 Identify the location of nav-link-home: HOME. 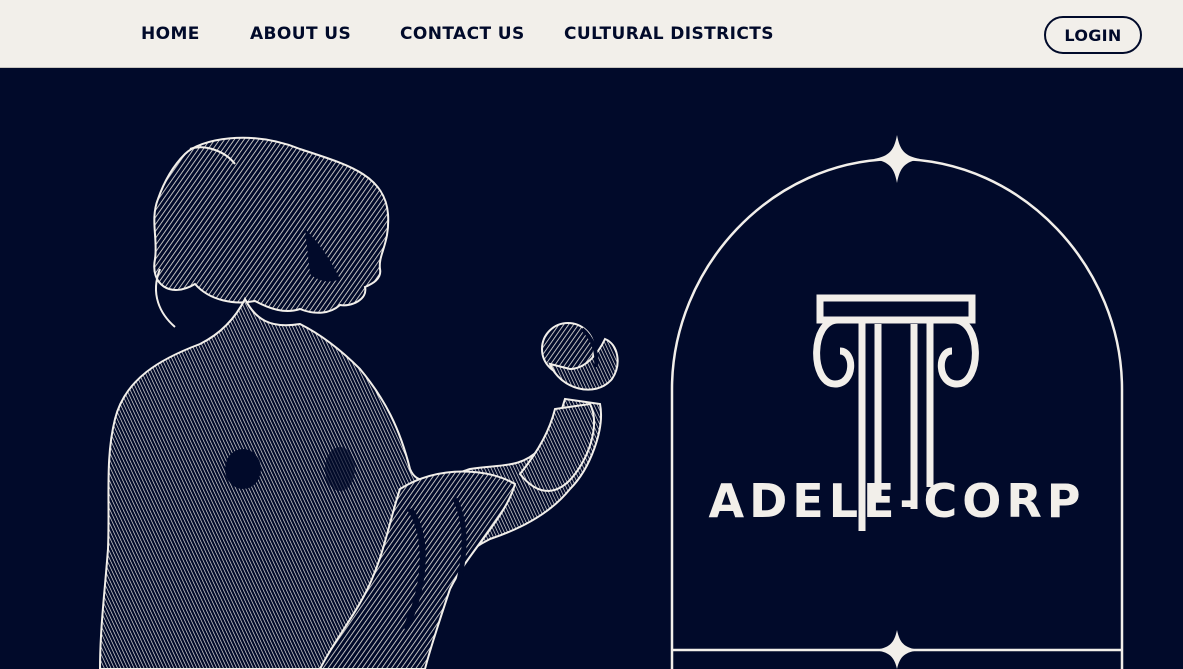
(170, 34).